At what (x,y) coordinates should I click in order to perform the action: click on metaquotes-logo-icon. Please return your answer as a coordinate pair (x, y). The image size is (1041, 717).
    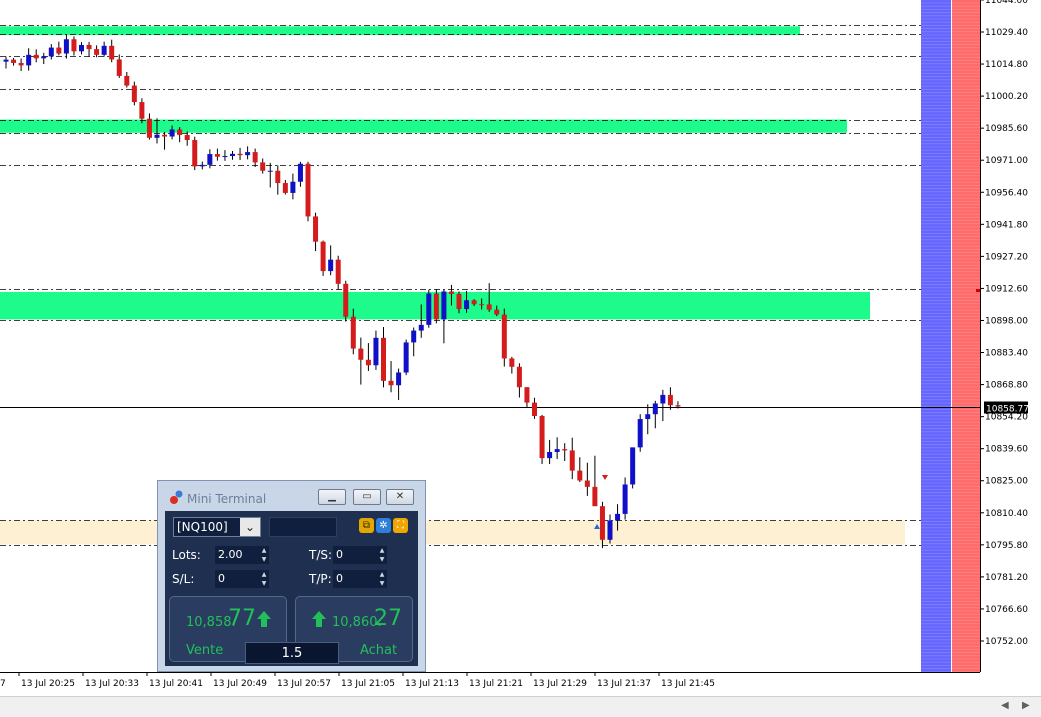
    Looking at the image, I should click on (176, 497).